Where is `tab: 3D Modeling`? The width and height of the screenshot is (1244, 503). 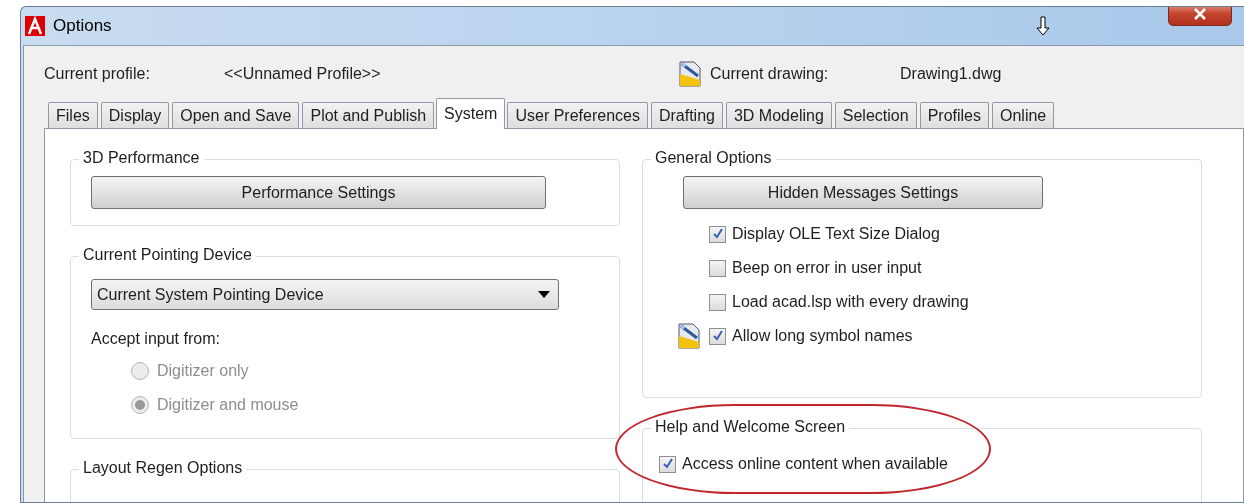 tab: 3D Modeling is located at coordinates (778, 115).